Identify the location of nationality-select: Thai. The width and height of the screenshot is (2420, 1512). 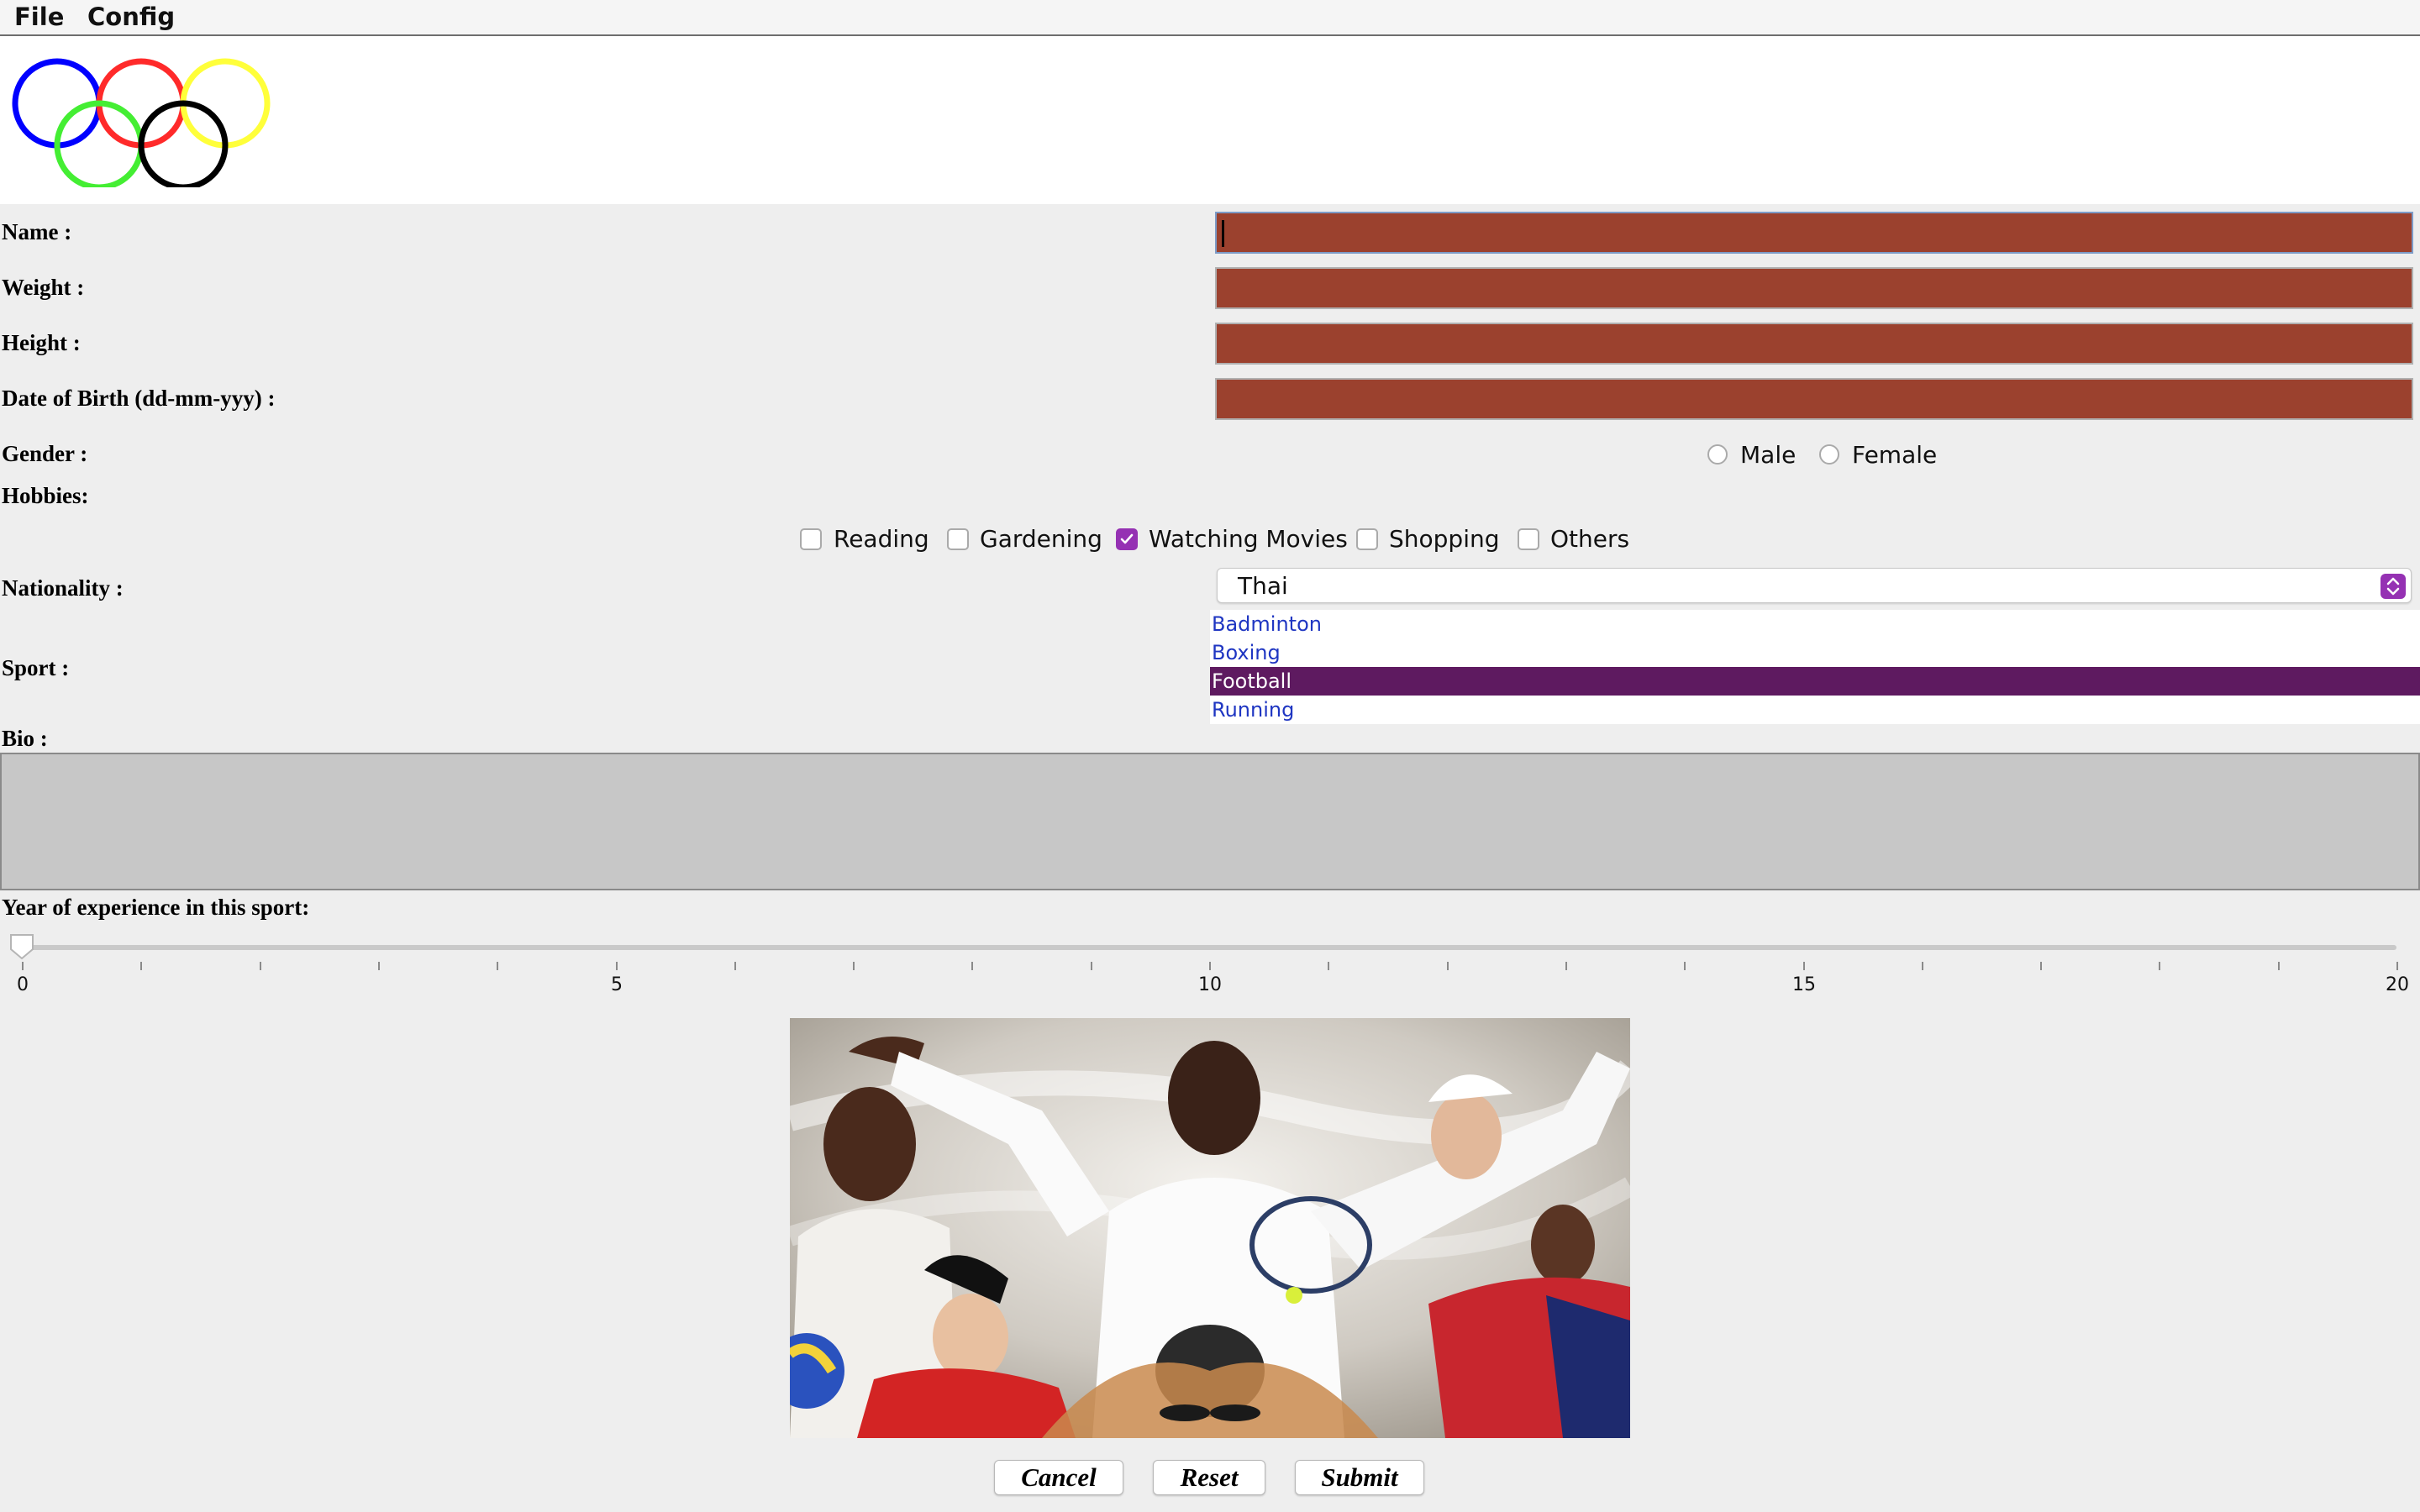
(1814, 585).